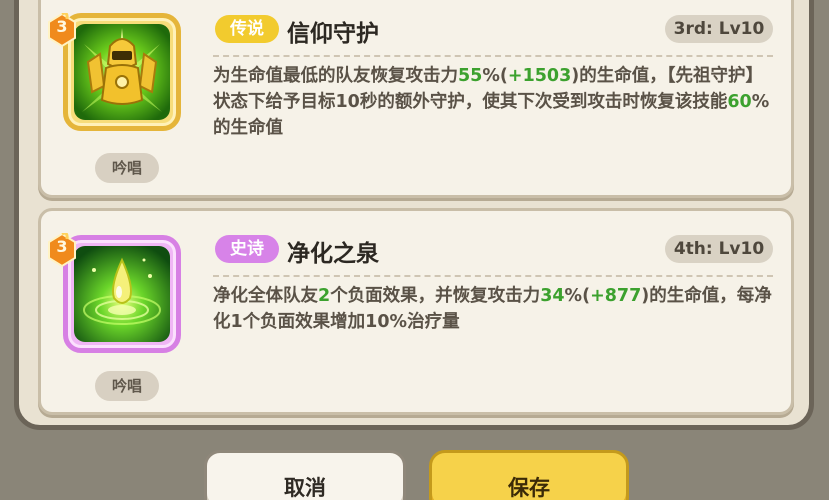 The width and height of the screenshot is (829, 500). What do you see at coordinates (333, 34) in the screenshot?
I see `skill-name: 信仰守护` at bounding box center [333, 34].